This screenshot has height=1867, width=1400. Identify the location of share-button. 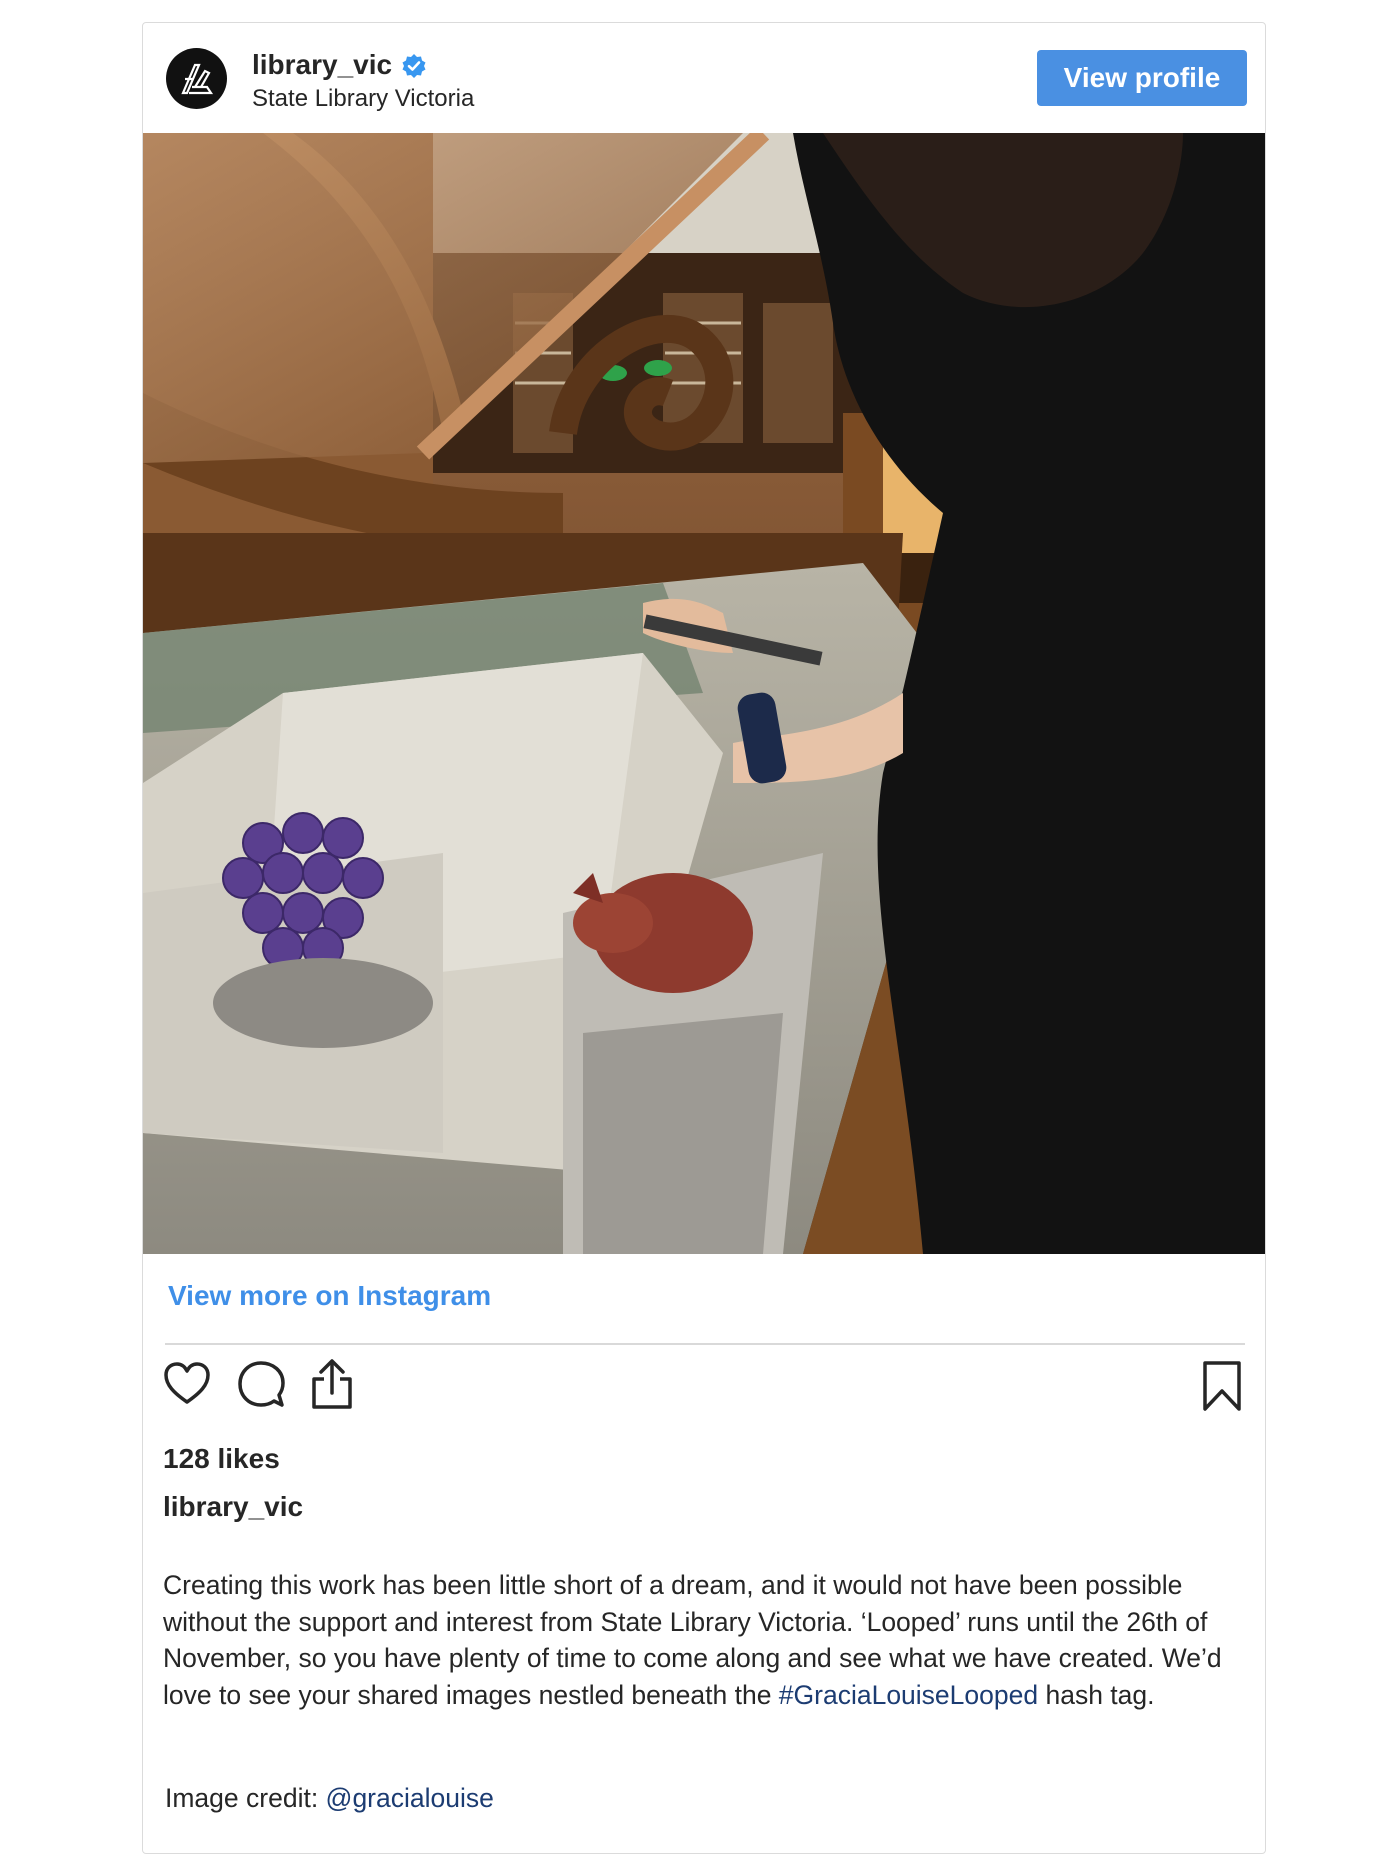
(332, 1384).